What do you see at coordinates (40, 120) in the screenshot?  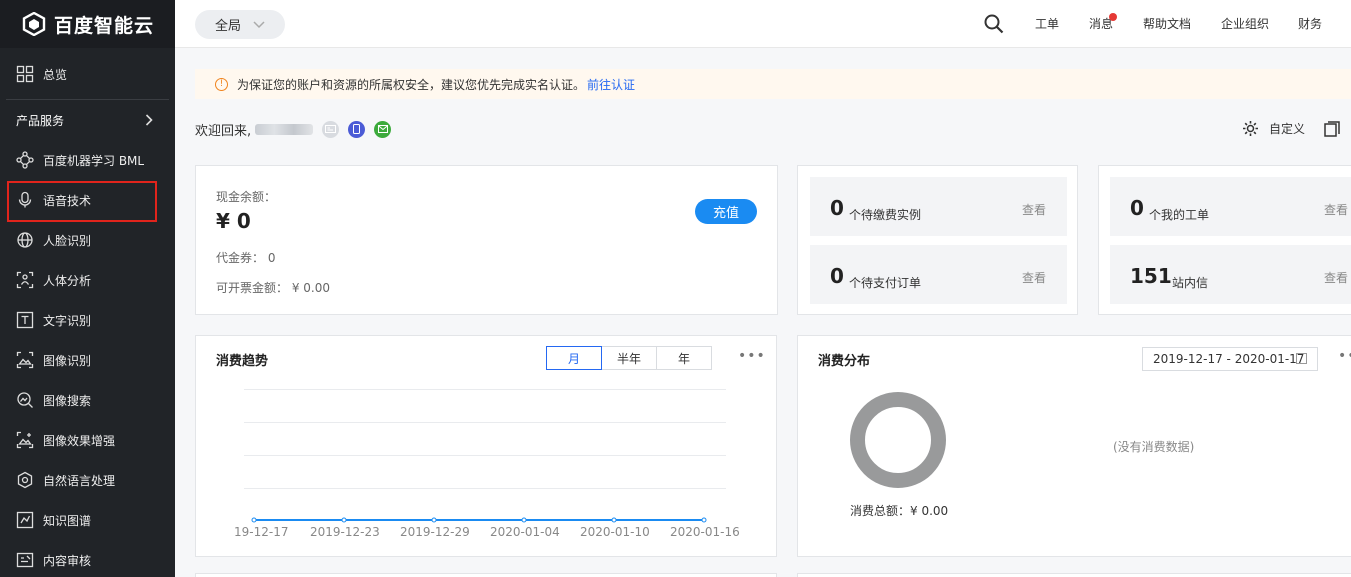 I see `sidebar-group-label: 产品服务` at bounding box center [40, 120].